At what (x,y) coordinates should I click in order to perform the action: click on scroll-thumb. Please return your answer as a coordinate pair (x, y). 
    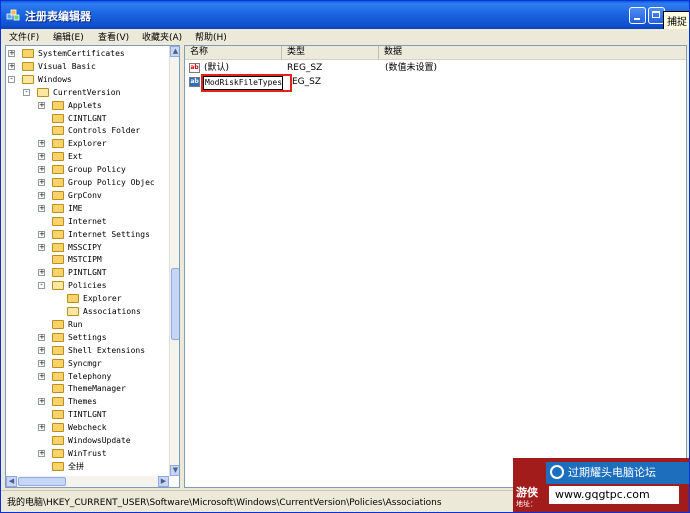
    Looking at the image, I should click on (175, 304).